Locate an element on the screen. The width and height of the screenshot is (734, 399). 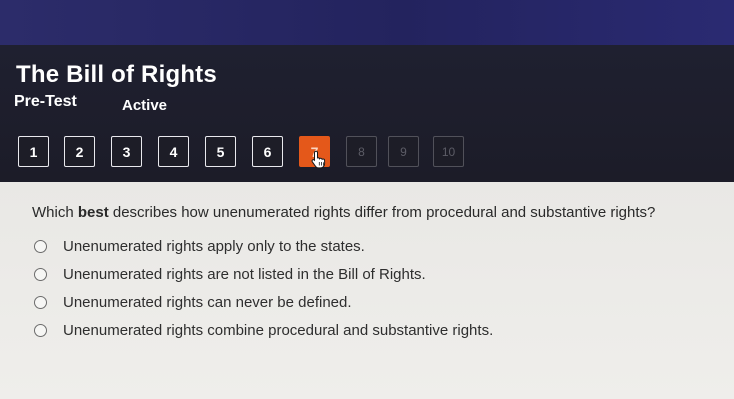
status-label: Active is located at coordinates (145, 105).